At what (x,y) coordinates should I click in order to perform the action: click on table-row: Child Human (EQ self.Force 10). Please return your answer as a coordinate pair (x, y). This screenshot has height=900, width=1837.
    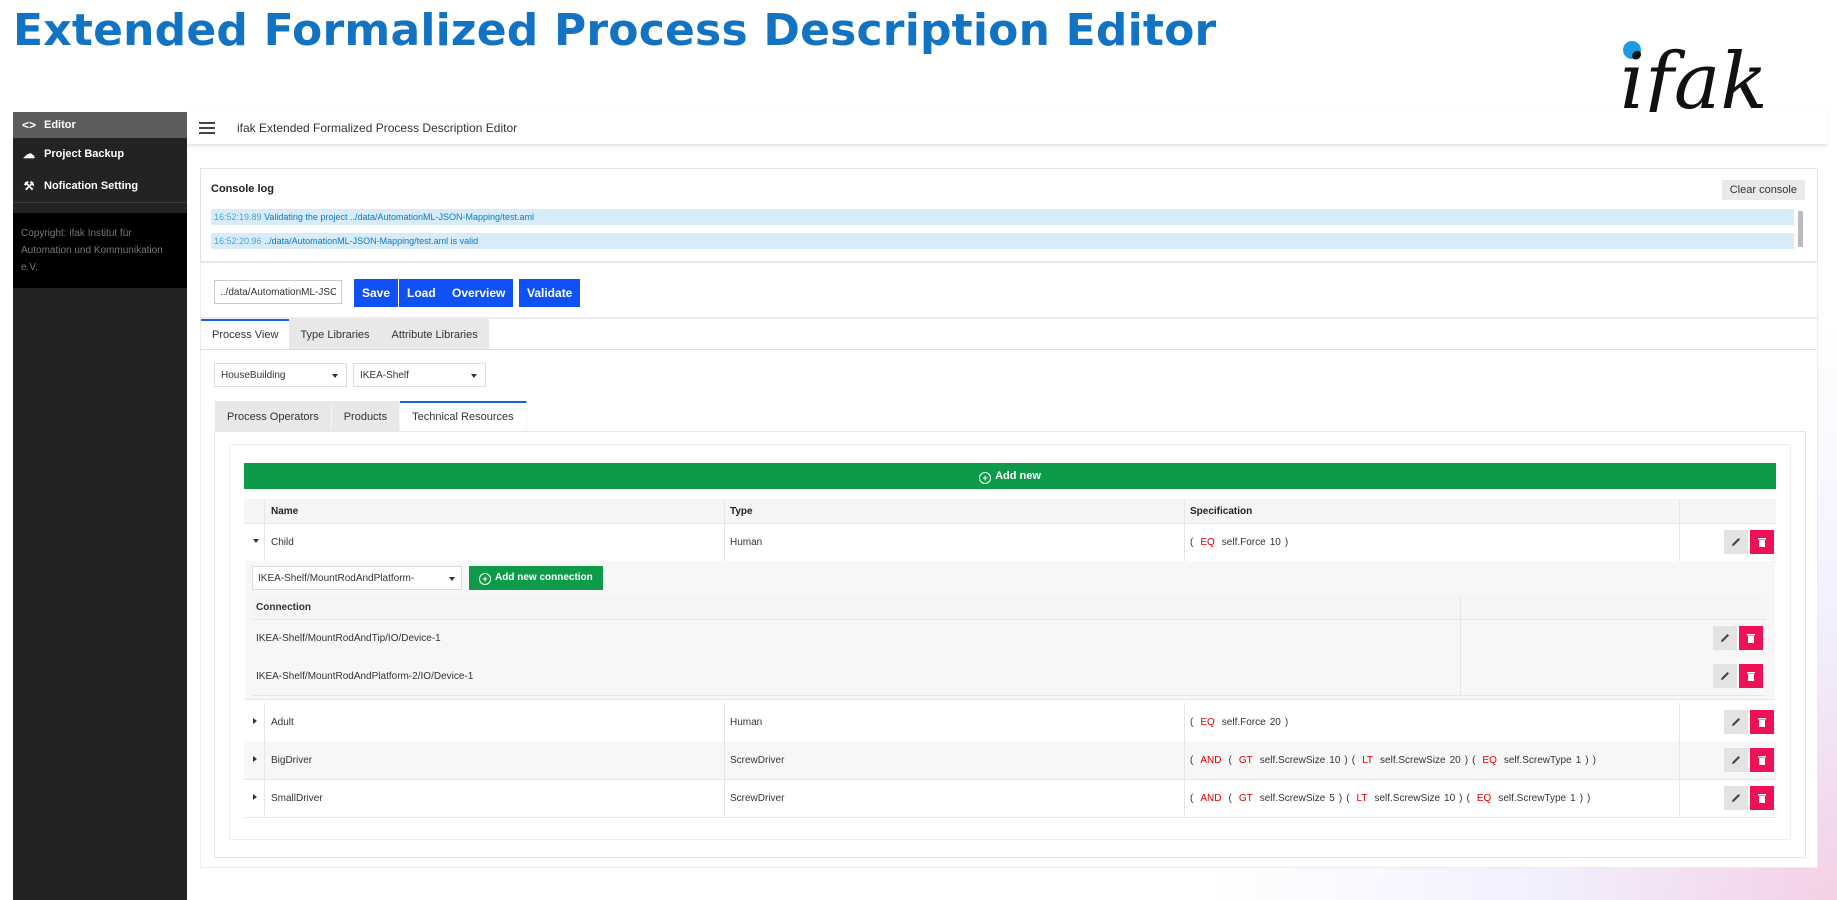
    Looking at the image, I should click on (1010, 542).